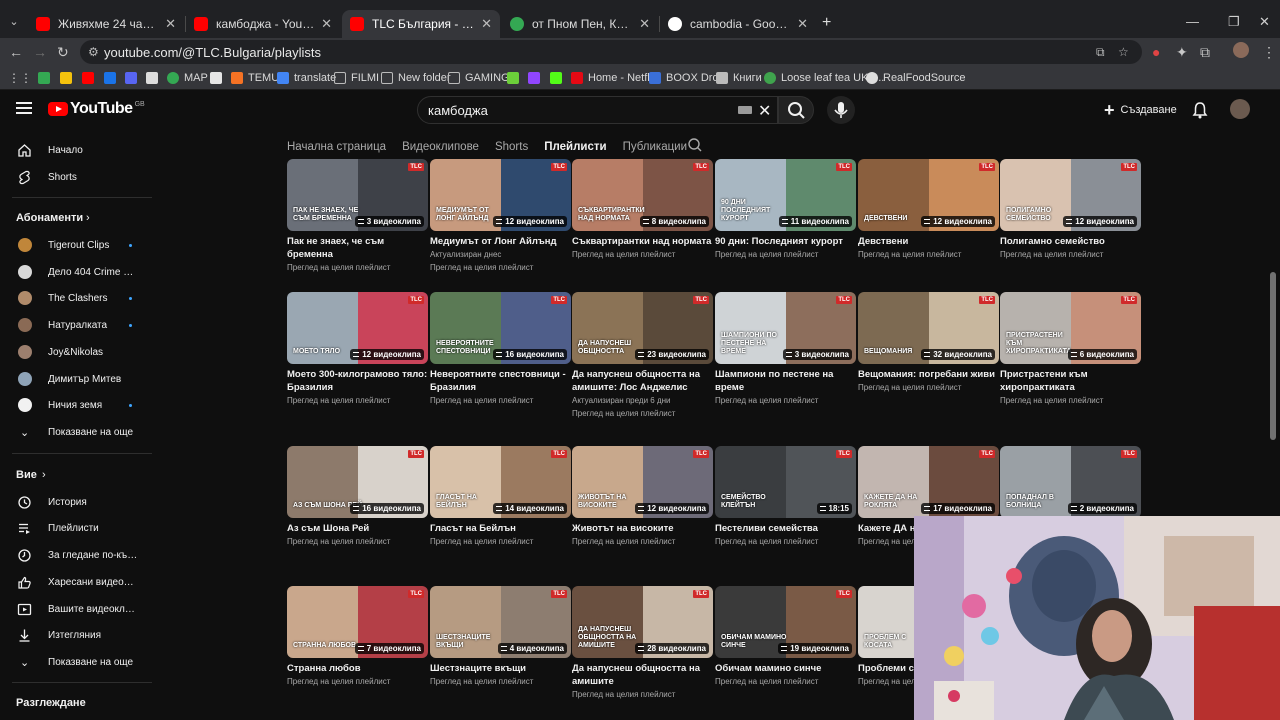  What do you see at coordinates (642, 675) in the screenshot?
I see `playlist-title: Да напуснеш общността на амишите` at bounding box center [642, 675].